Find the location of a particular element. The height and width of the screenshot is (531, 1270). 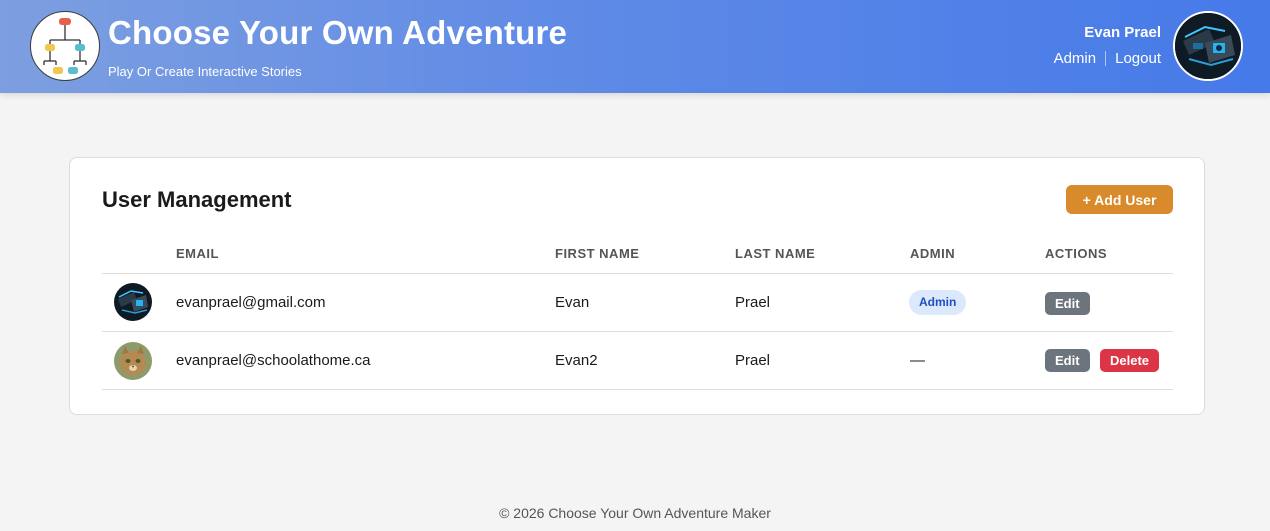

logout-link: Logout is located at coordinates (1138, 58).